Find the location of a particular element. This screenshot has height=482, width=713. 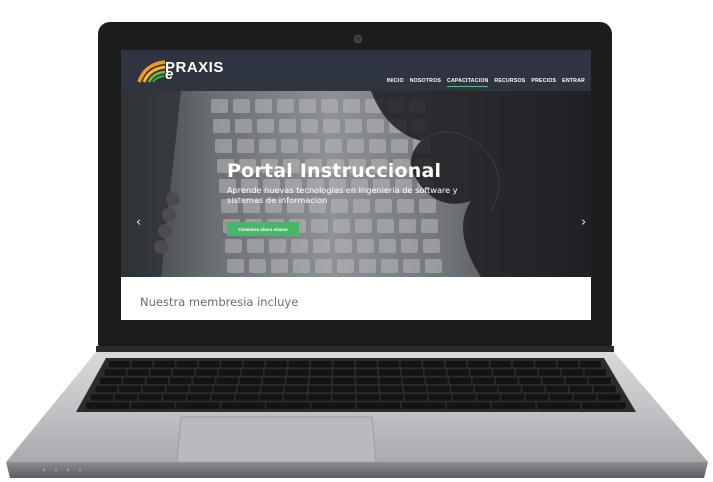

nav-inicio: INICIO is located at coordinates (395, 82).